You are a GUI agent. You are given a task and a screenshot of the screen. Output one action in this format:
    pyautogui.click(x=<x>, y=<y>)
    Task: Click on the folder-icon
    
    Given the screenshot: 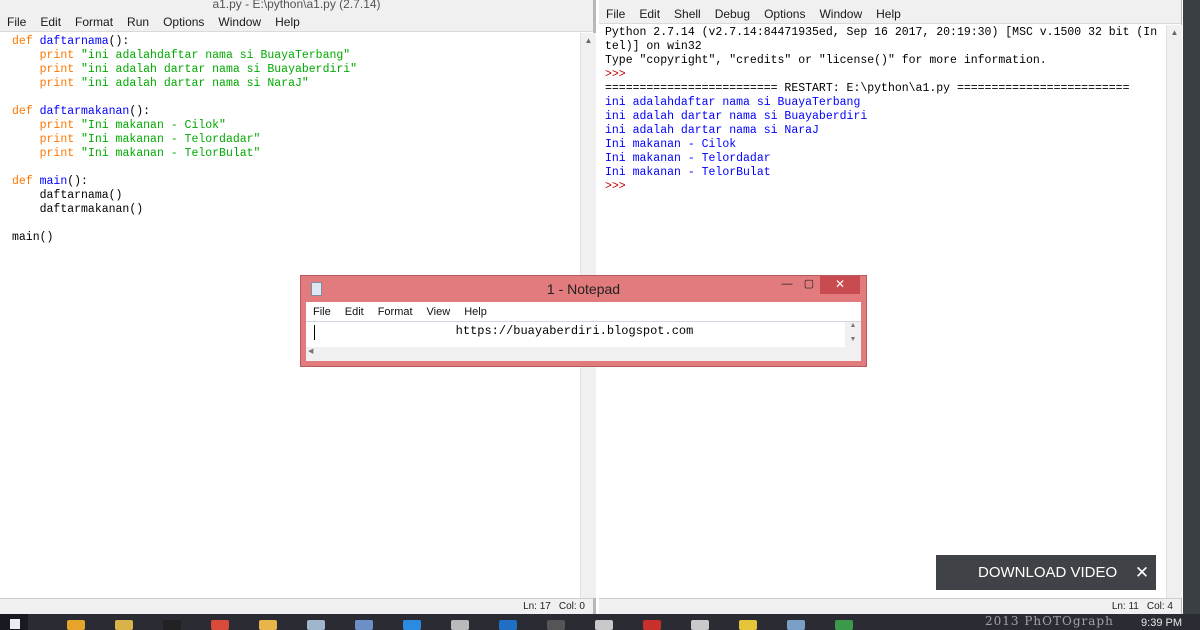 What is the action you would take?
    pyautogui.click(x=124, y=625)
    